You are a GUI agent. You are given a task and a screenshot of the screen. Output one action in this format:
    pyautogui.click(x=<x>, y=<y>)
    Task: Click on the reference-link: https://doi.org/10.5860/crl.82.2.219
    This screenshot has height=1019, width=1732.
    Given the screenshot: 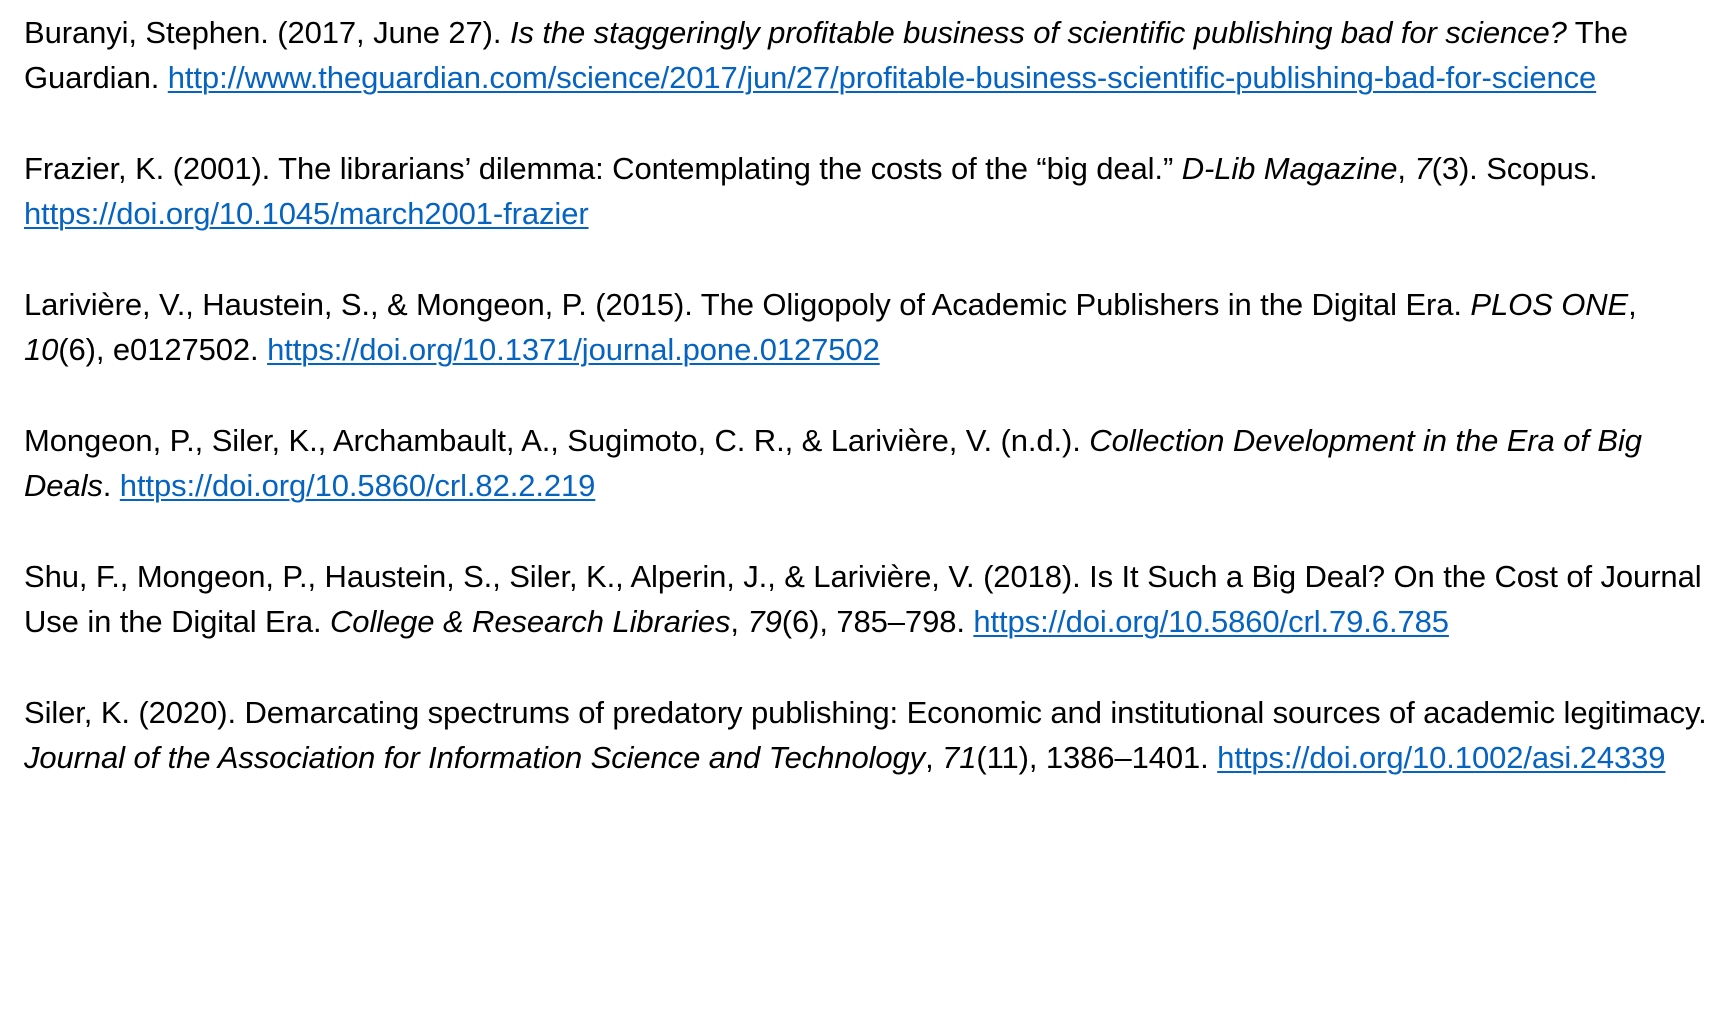 What is the action you would take?
    pyautogui.click(x=358, y=485)
    